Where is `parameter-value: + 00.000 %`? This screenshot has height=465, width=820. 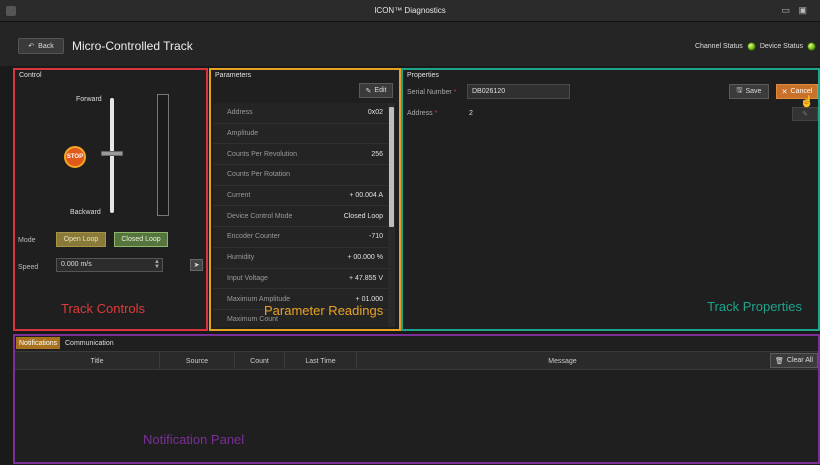 parameter-value: + 00.000 % is located at coordinates (365, 258).